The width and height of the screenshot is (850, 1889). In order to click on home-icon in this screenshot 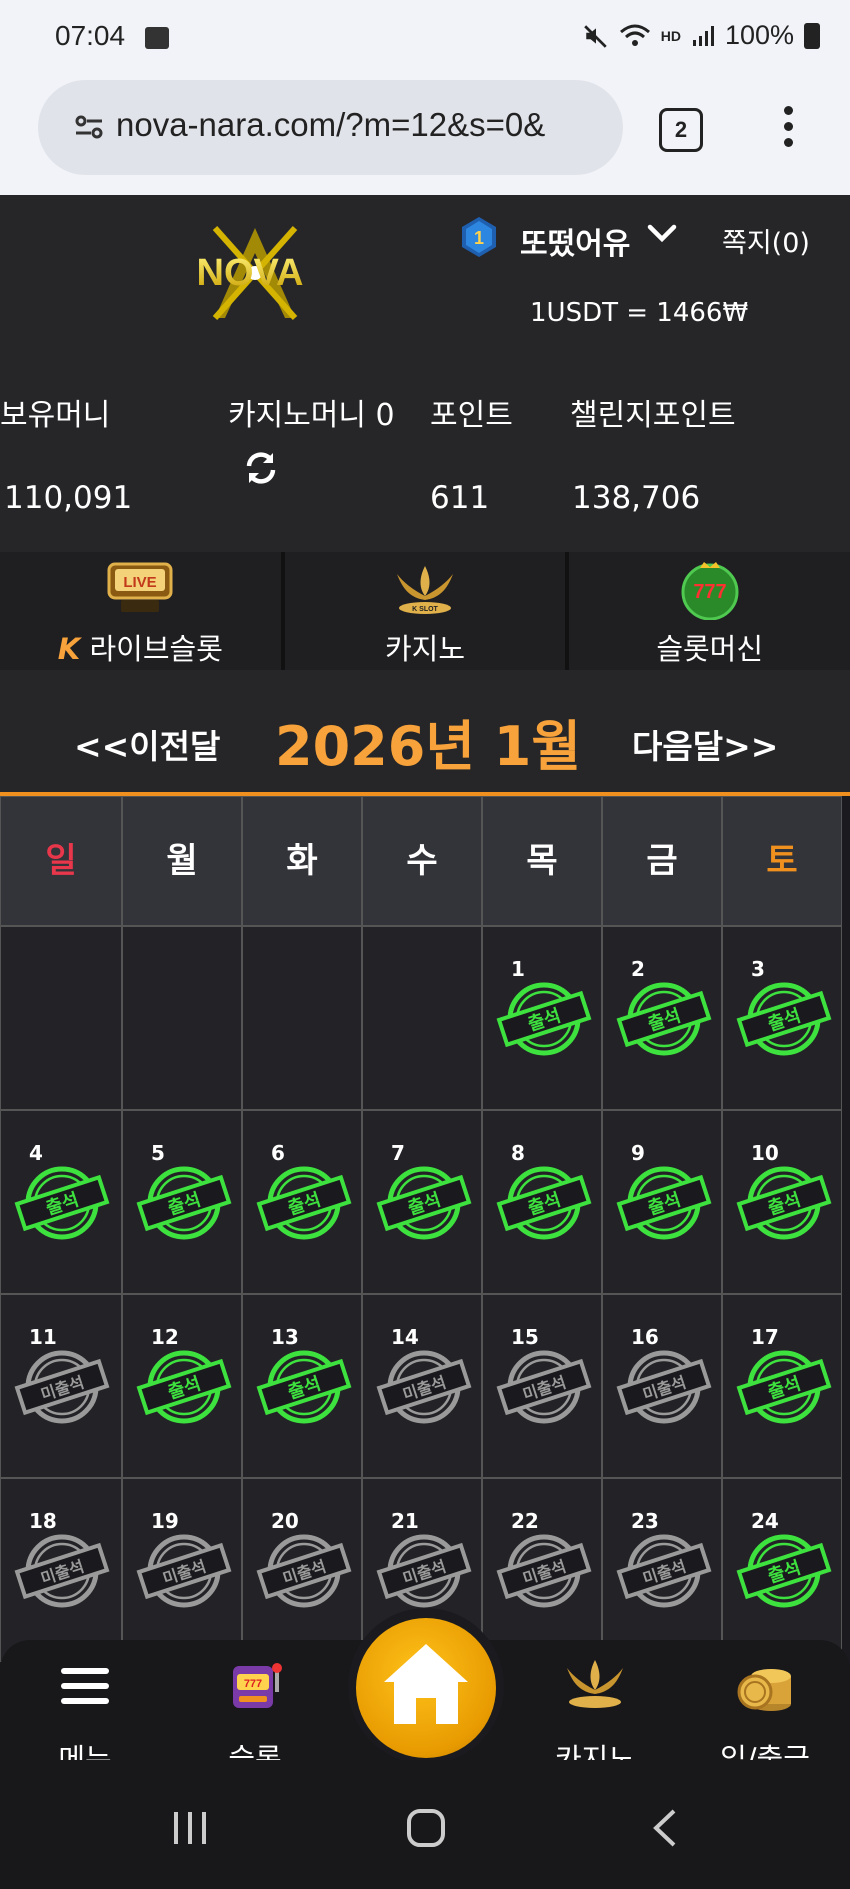, I will do `click(426, 1684)`.